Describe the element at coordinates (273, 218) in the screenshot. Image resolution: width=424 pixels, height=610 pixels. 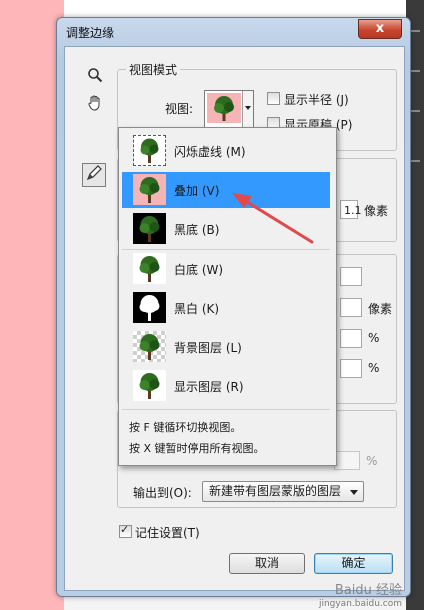
I see `annotation-arrow` at that location.